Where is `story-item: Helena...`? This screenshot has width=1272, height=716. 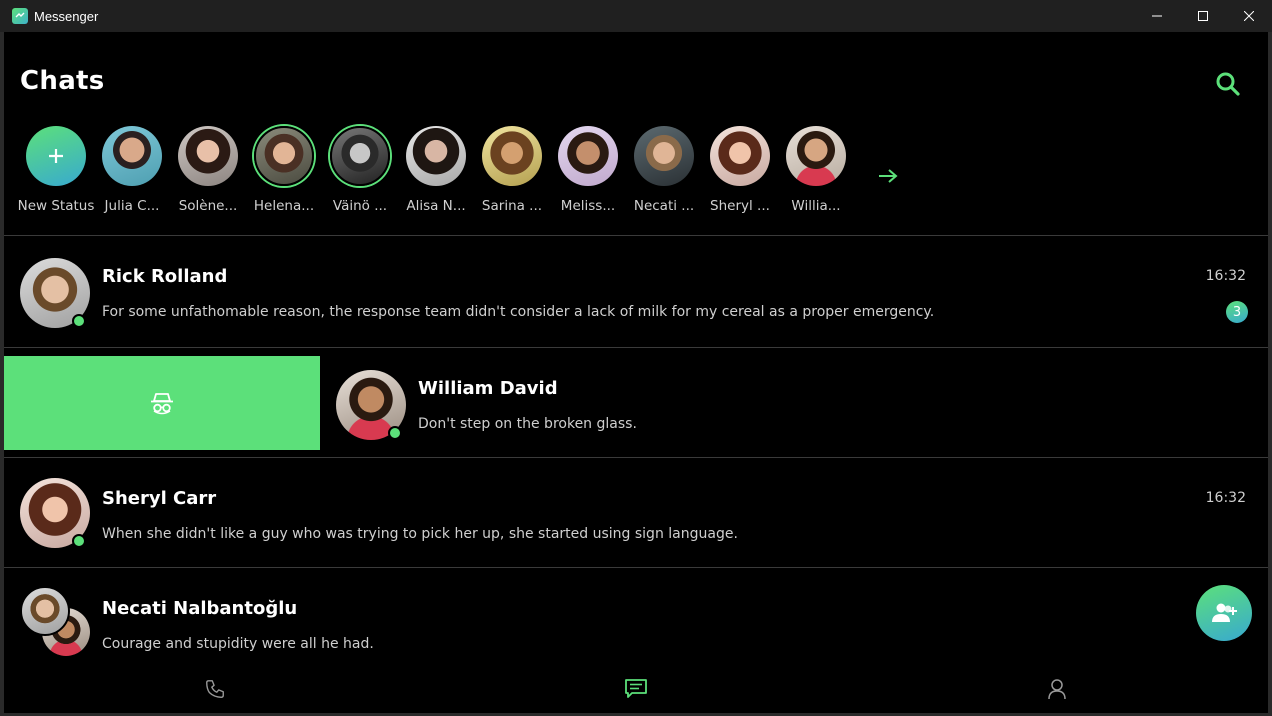 story-item: Helena... is located at coordinates (284, 170).